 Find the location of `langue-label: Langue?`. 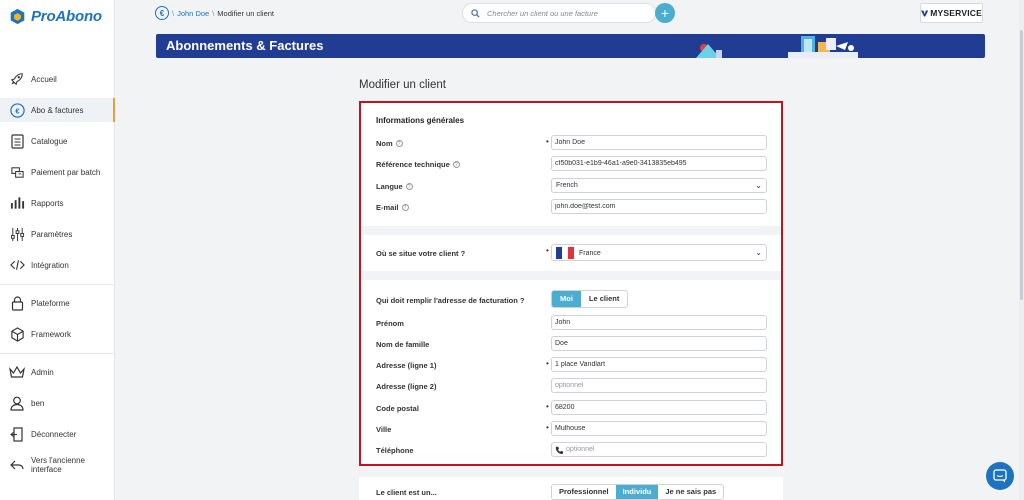

langue-label: Langue? is located at coordinates (394, 186).